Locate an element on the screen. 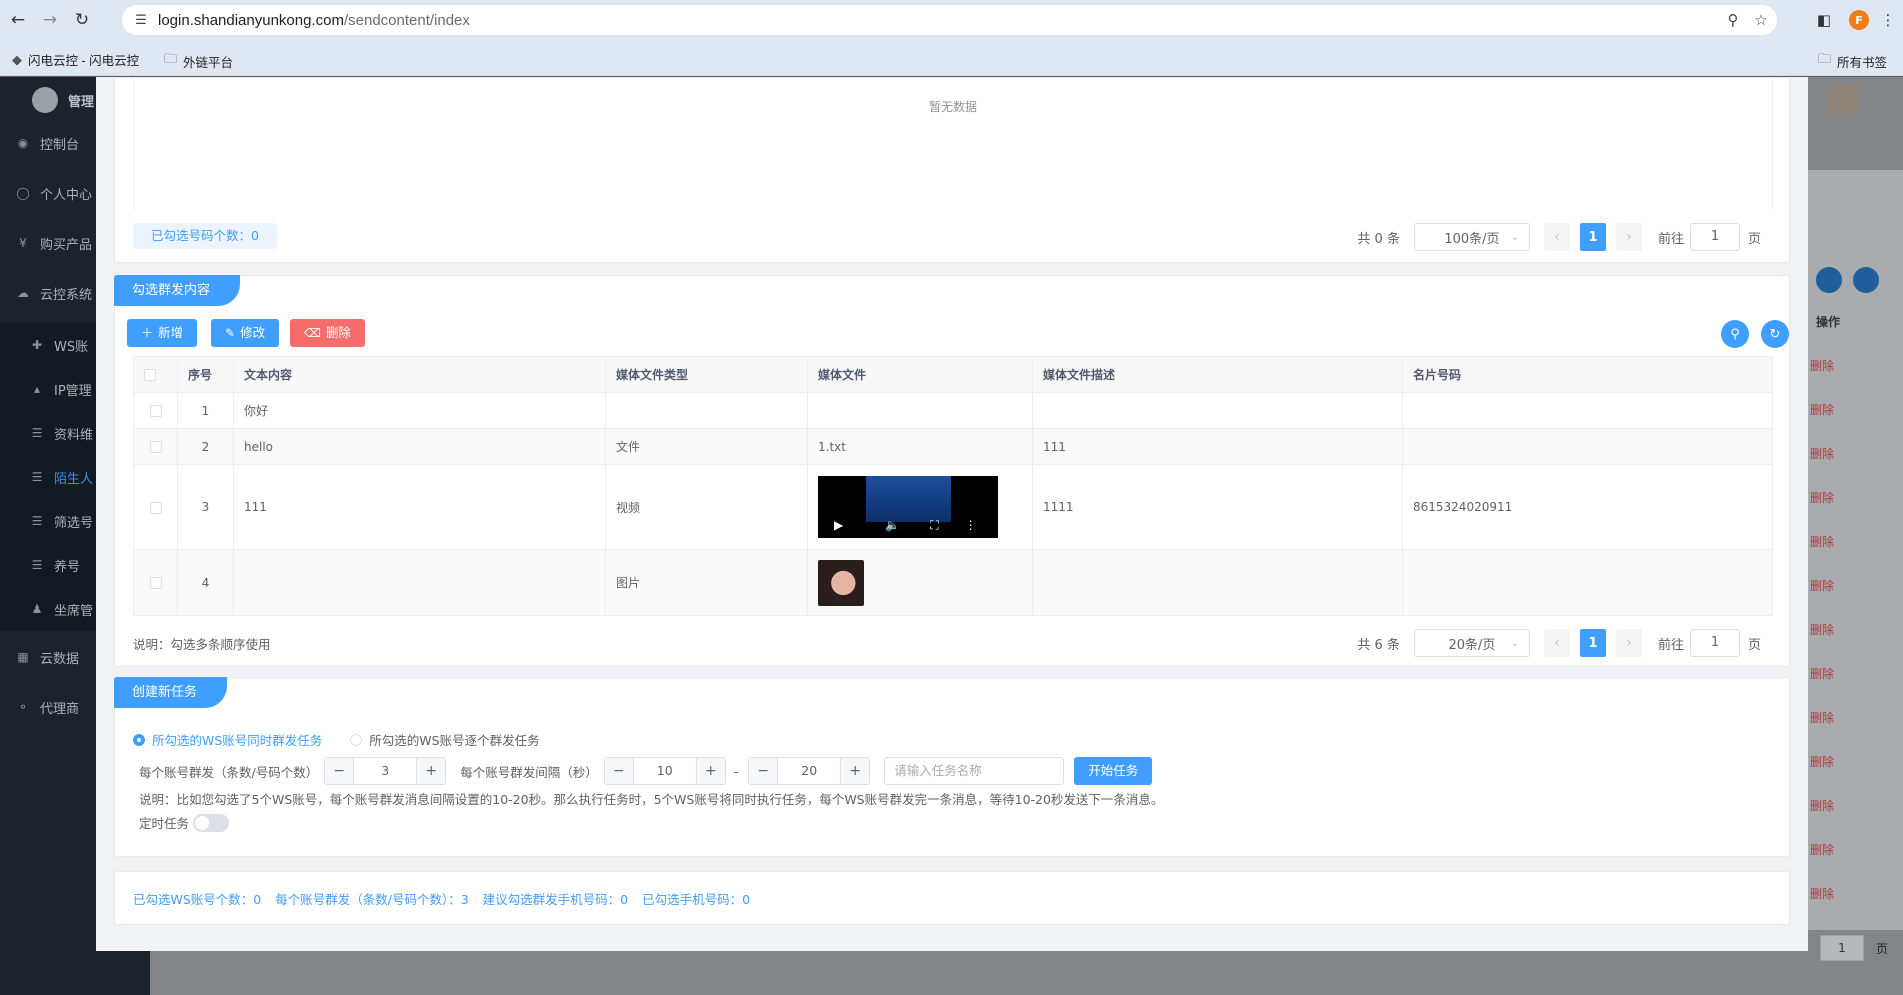 The image size is (1903, 995). reload-icon: ↻ is located at coordinates (82, 20).